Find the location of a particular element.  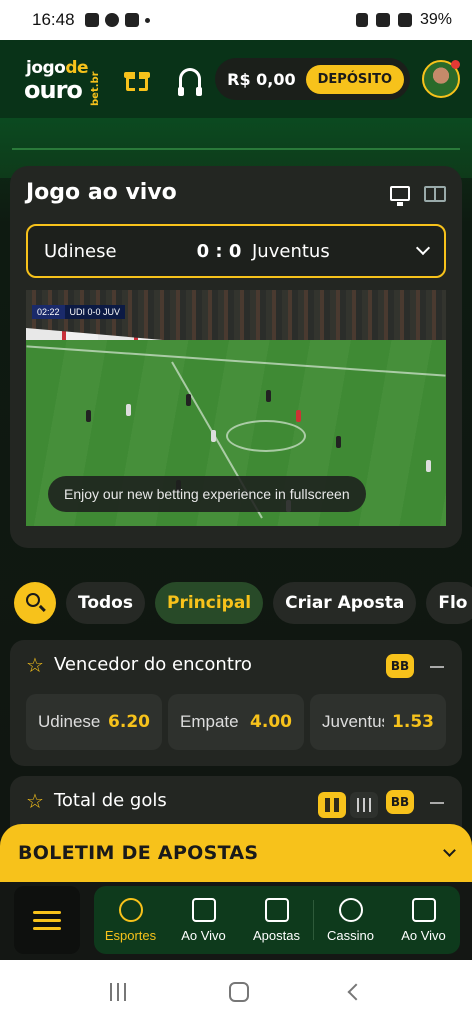

status-time: 16:48 is located at coordinates (53, 19).